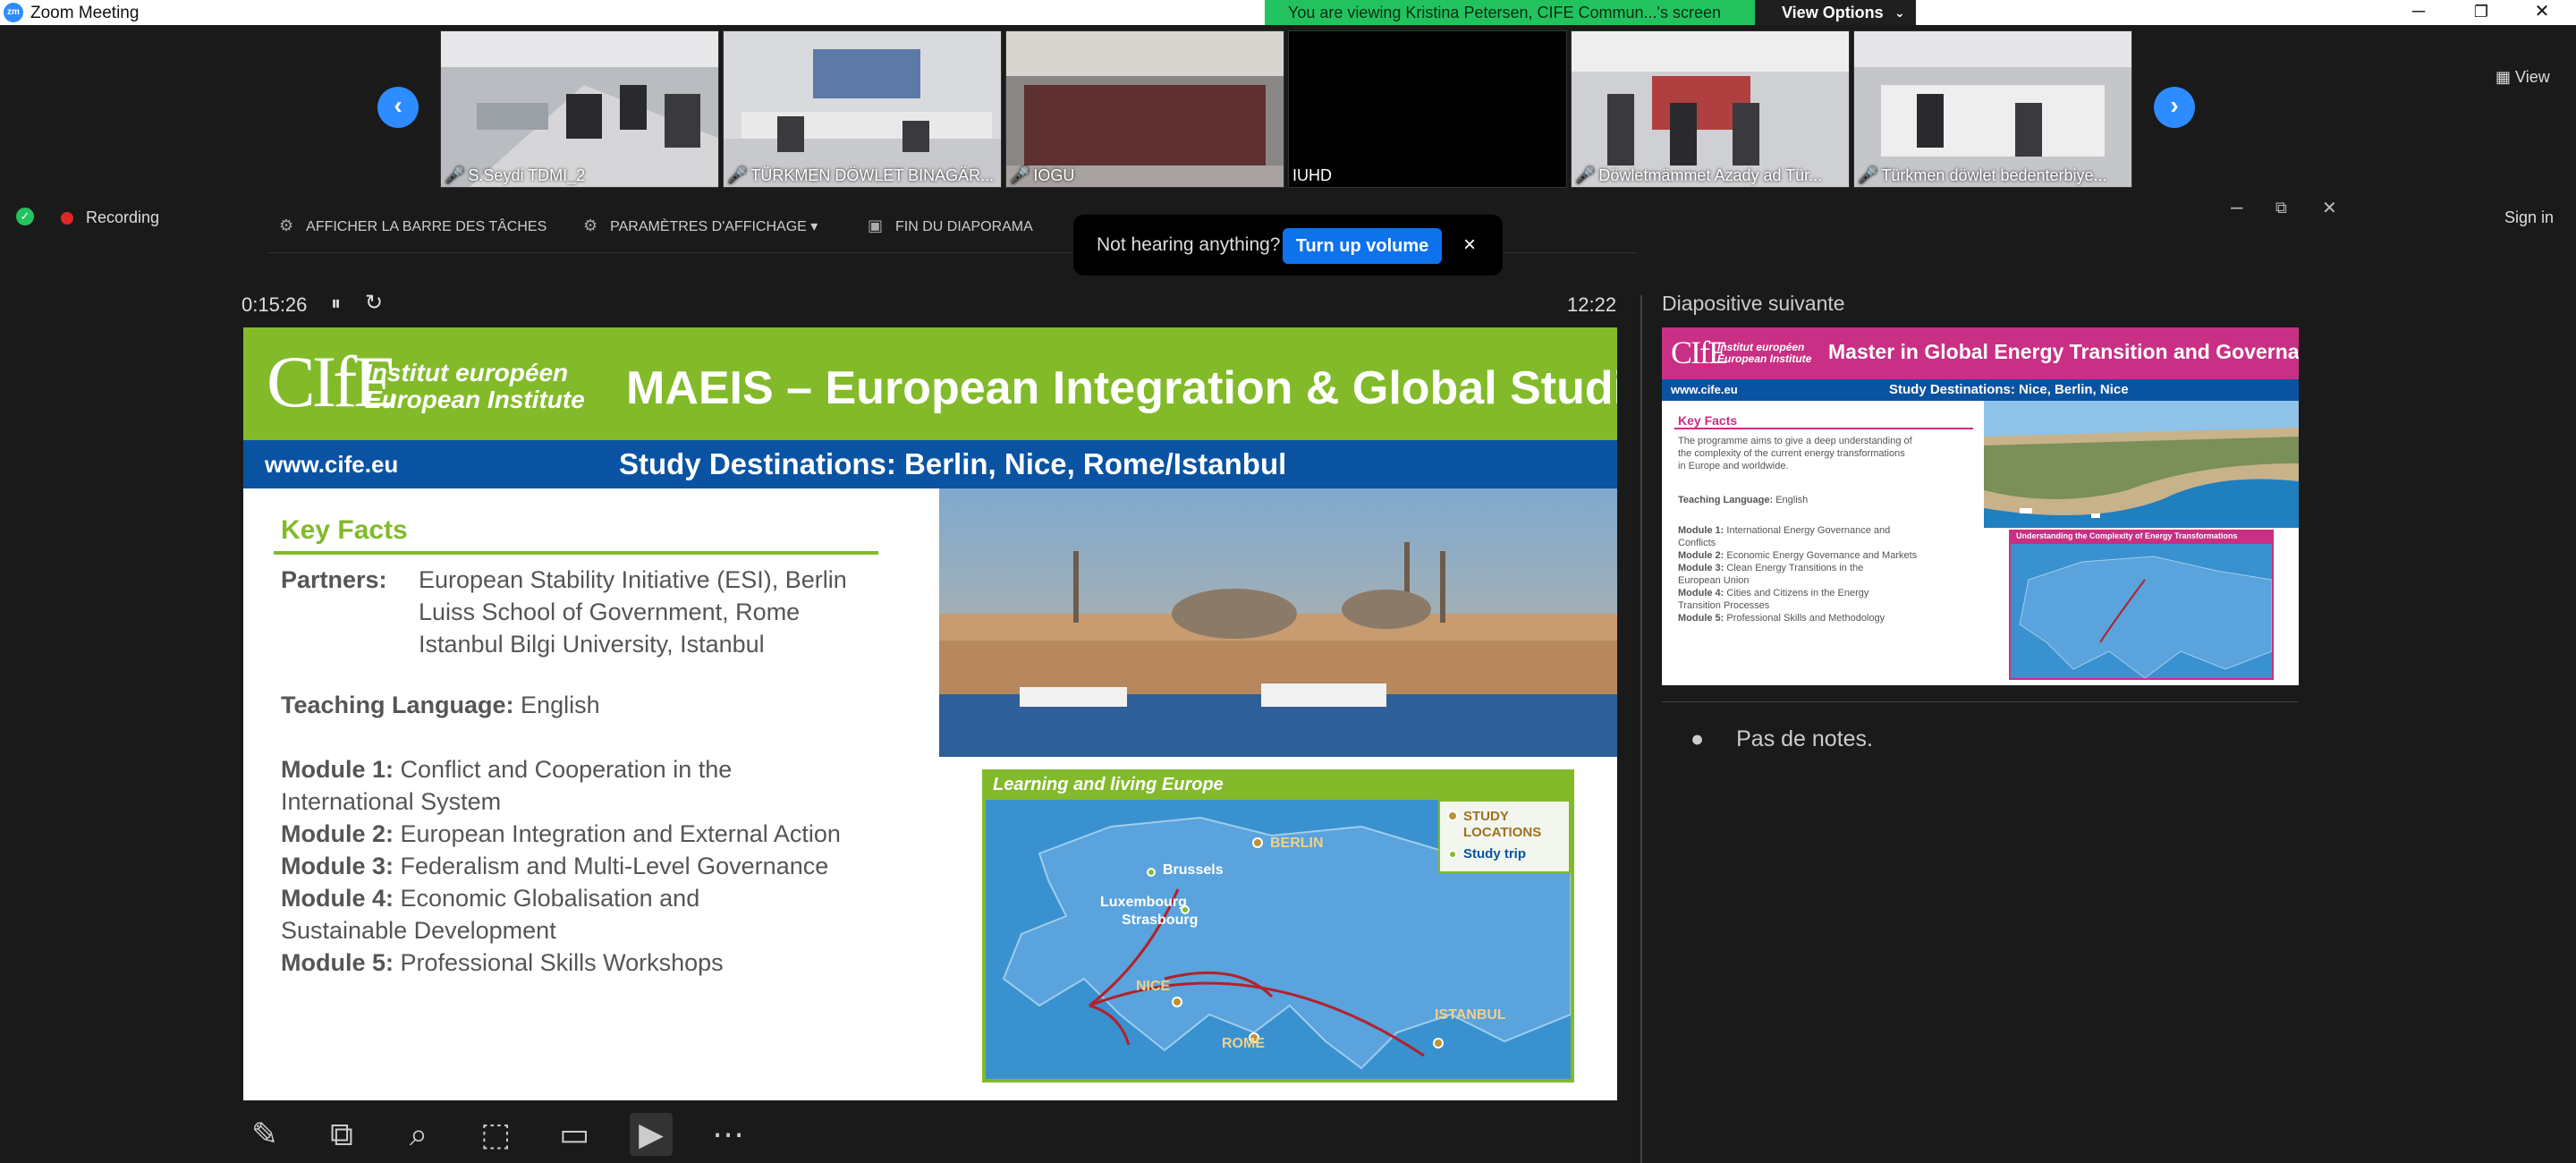 The height and width of the screenshot is (1163, 2576). Describe the element at coordinates (1143, 903) in the screenshot. I see `city-luxembourg: Luxembourg` at that location.